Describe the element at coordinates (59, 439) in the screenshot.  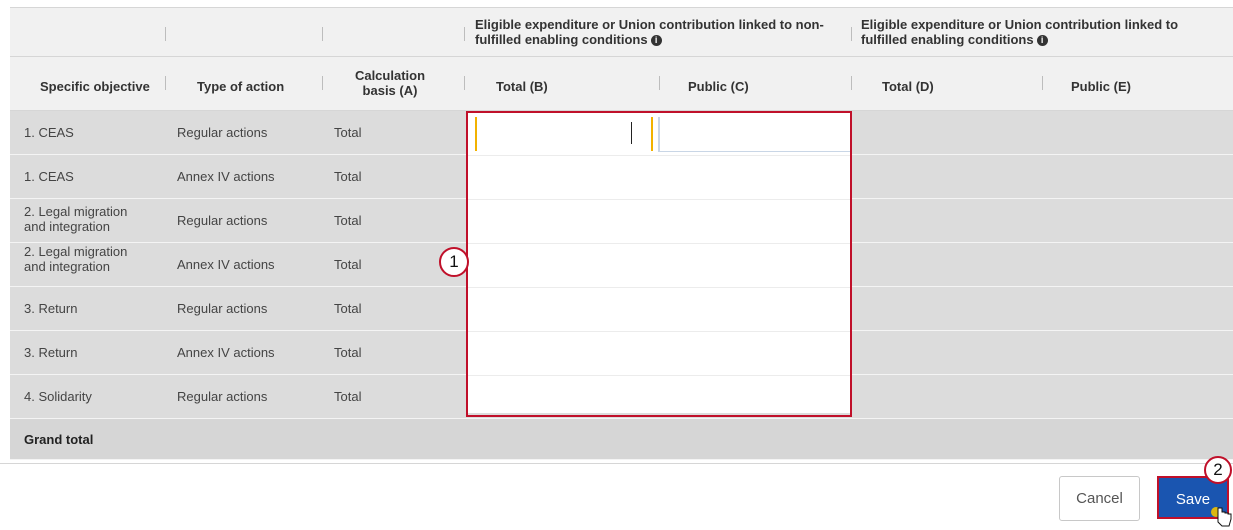
I see `grand-total-label: Grand total` at that location.